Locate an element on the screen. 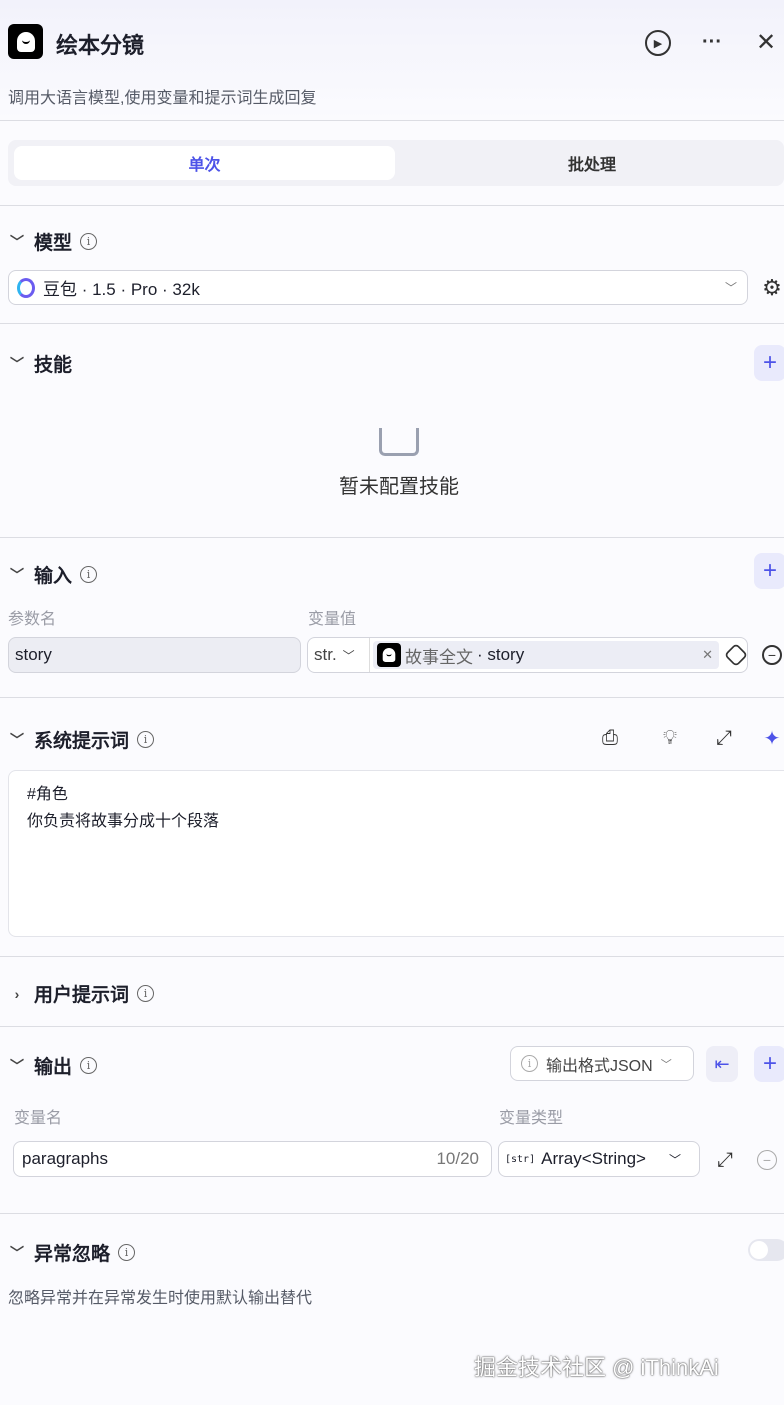 The width and height of the screenshot is (784, 1405). input-section-header: ﹀ 输入 i is located at coordinates (53, 574).